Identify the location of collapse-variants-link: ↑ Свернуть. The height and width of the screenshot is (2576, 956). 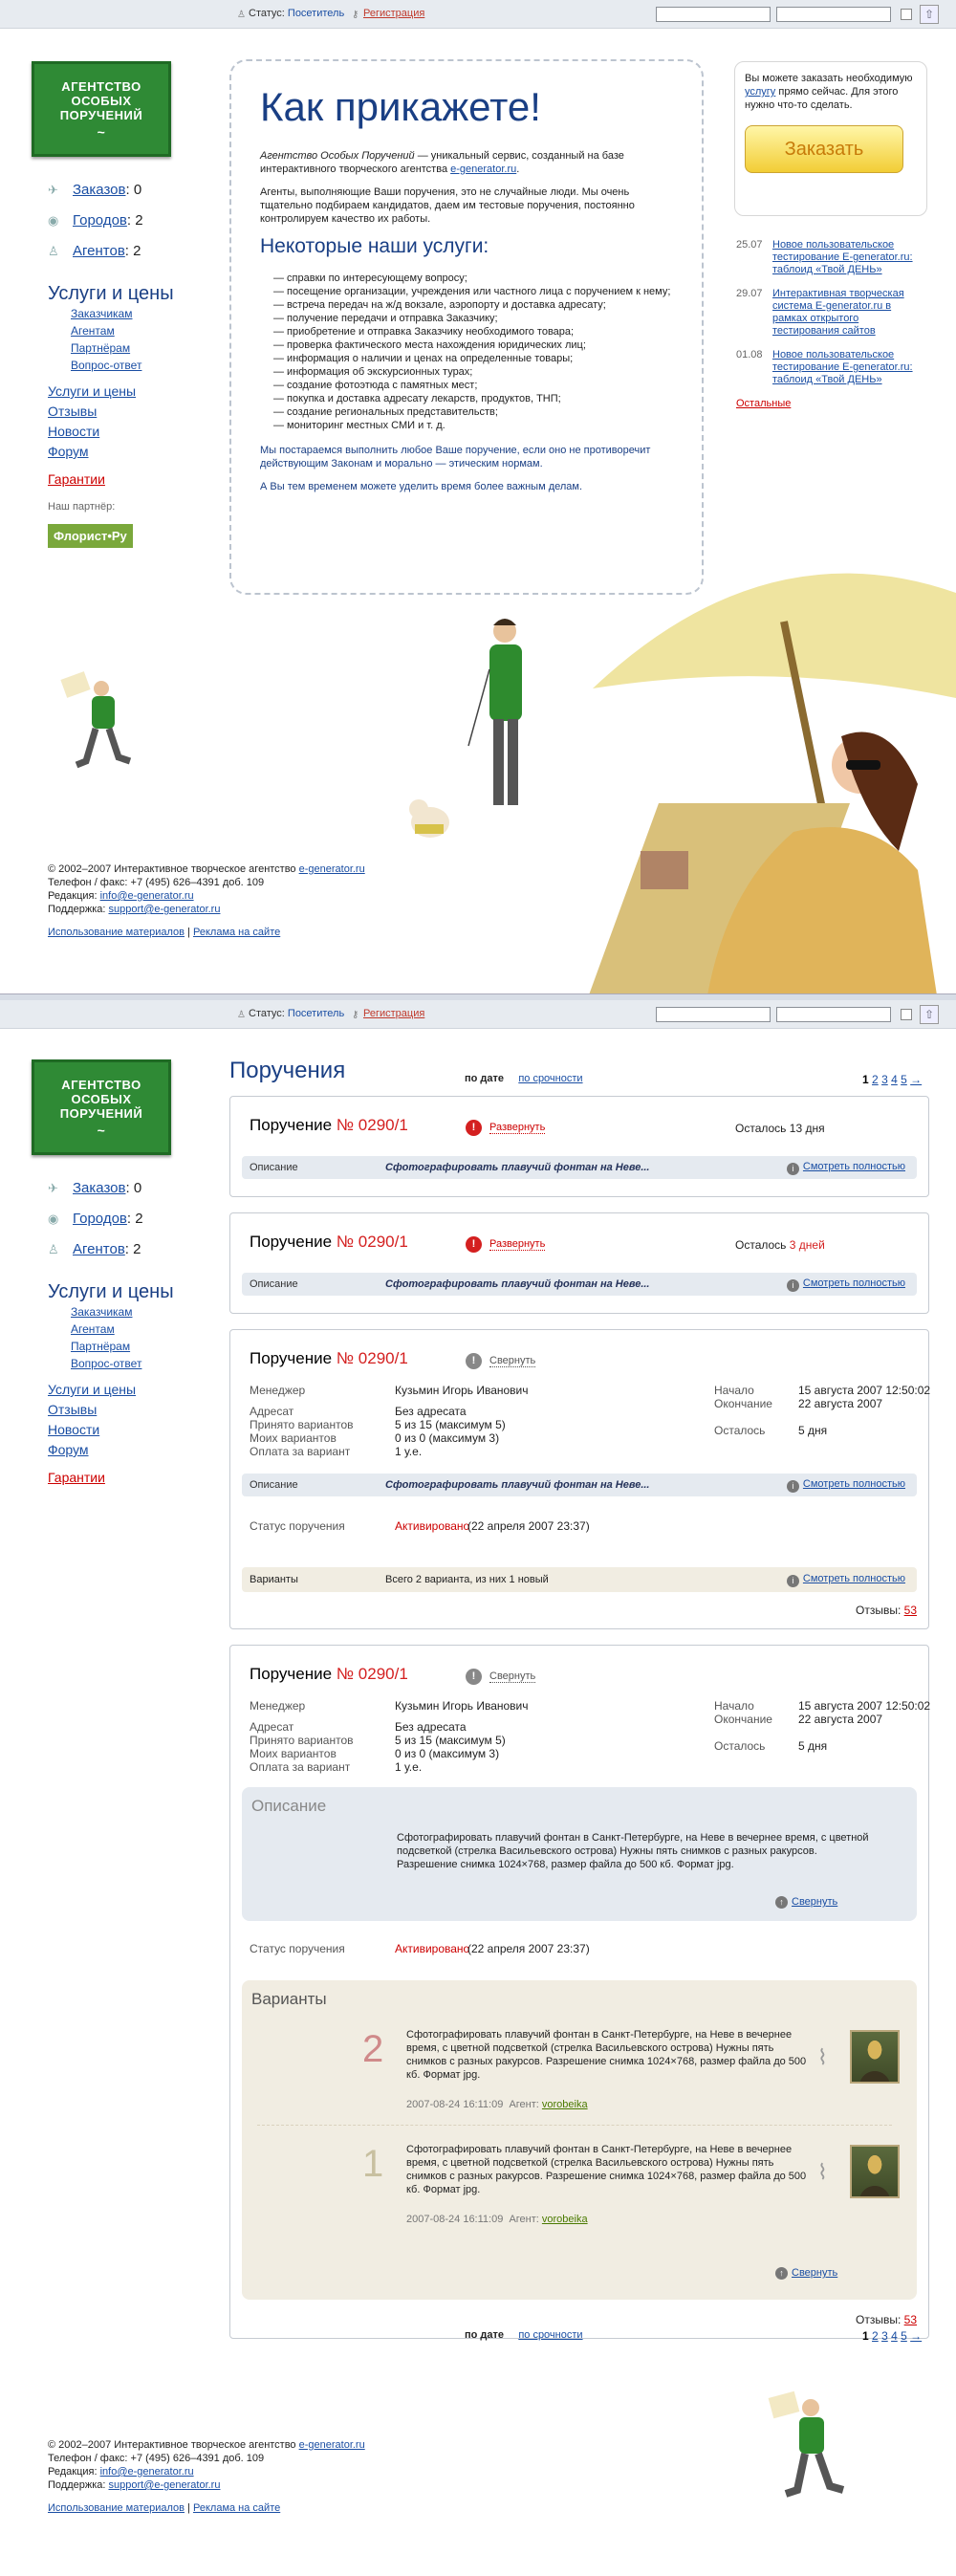
(806, 2273).